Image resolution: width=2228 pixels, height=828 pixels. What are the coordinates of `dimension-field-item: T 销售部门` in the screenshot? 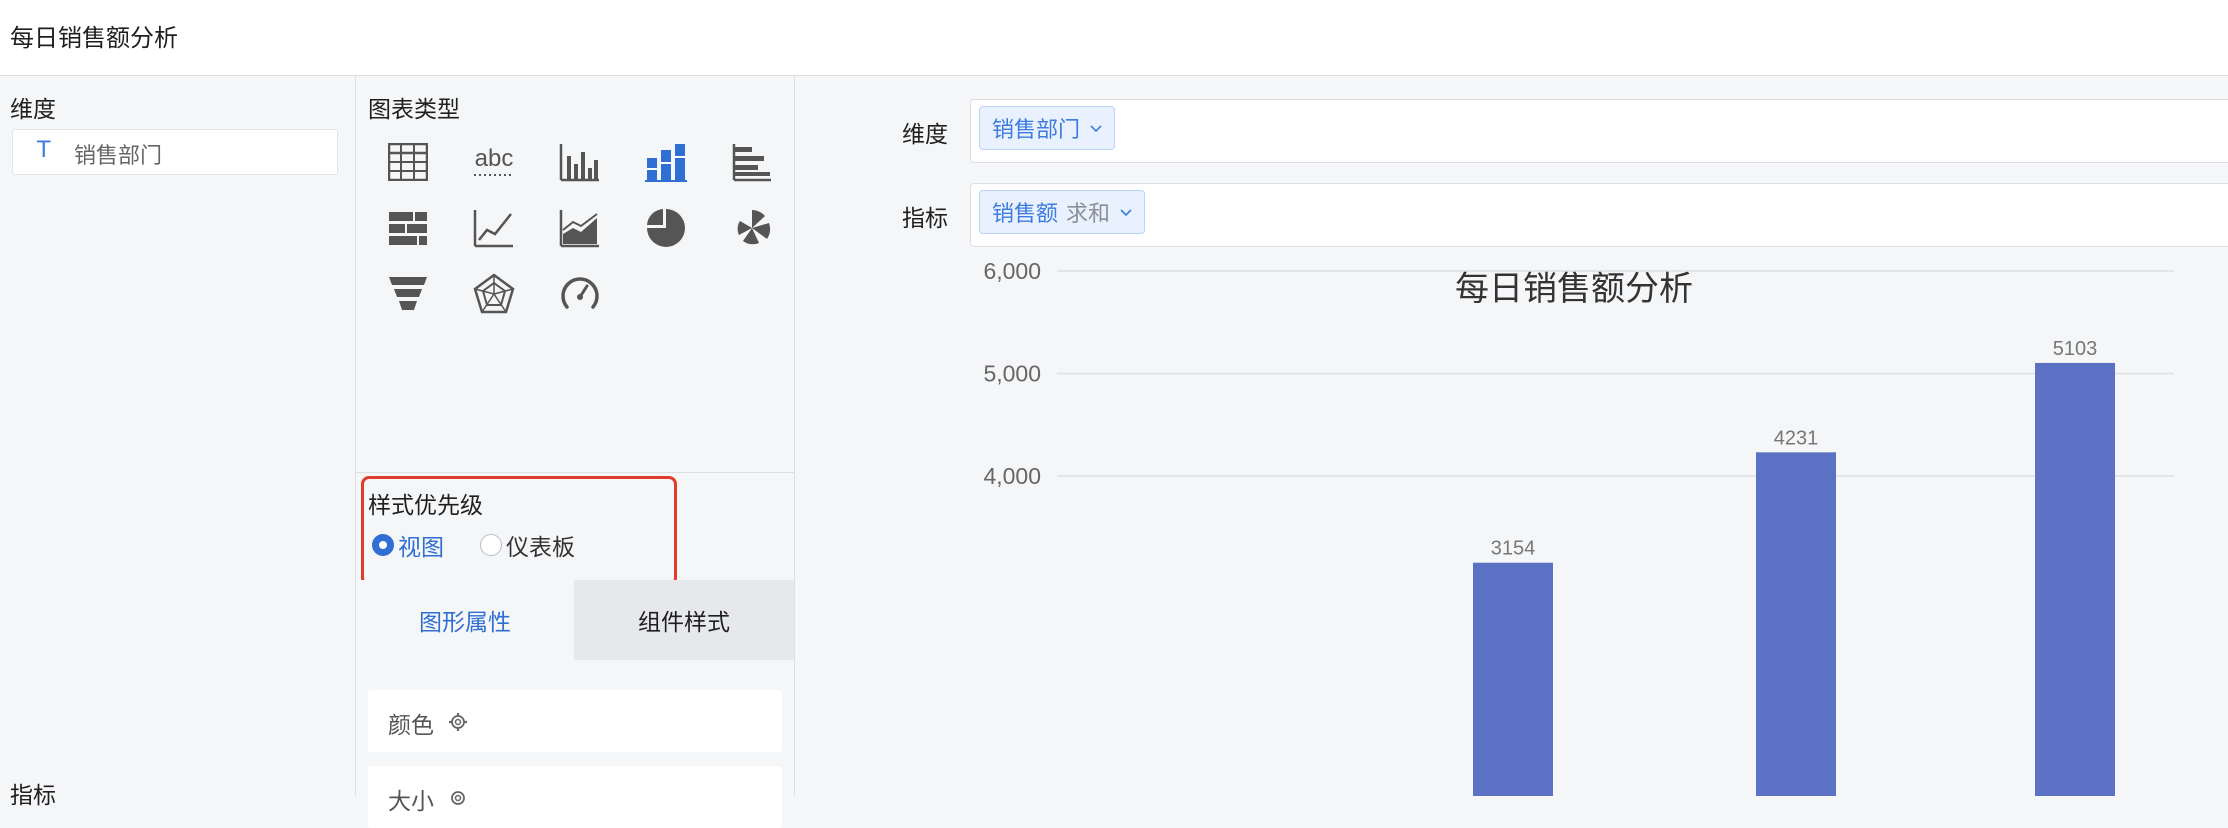 It's located at (175, 152).